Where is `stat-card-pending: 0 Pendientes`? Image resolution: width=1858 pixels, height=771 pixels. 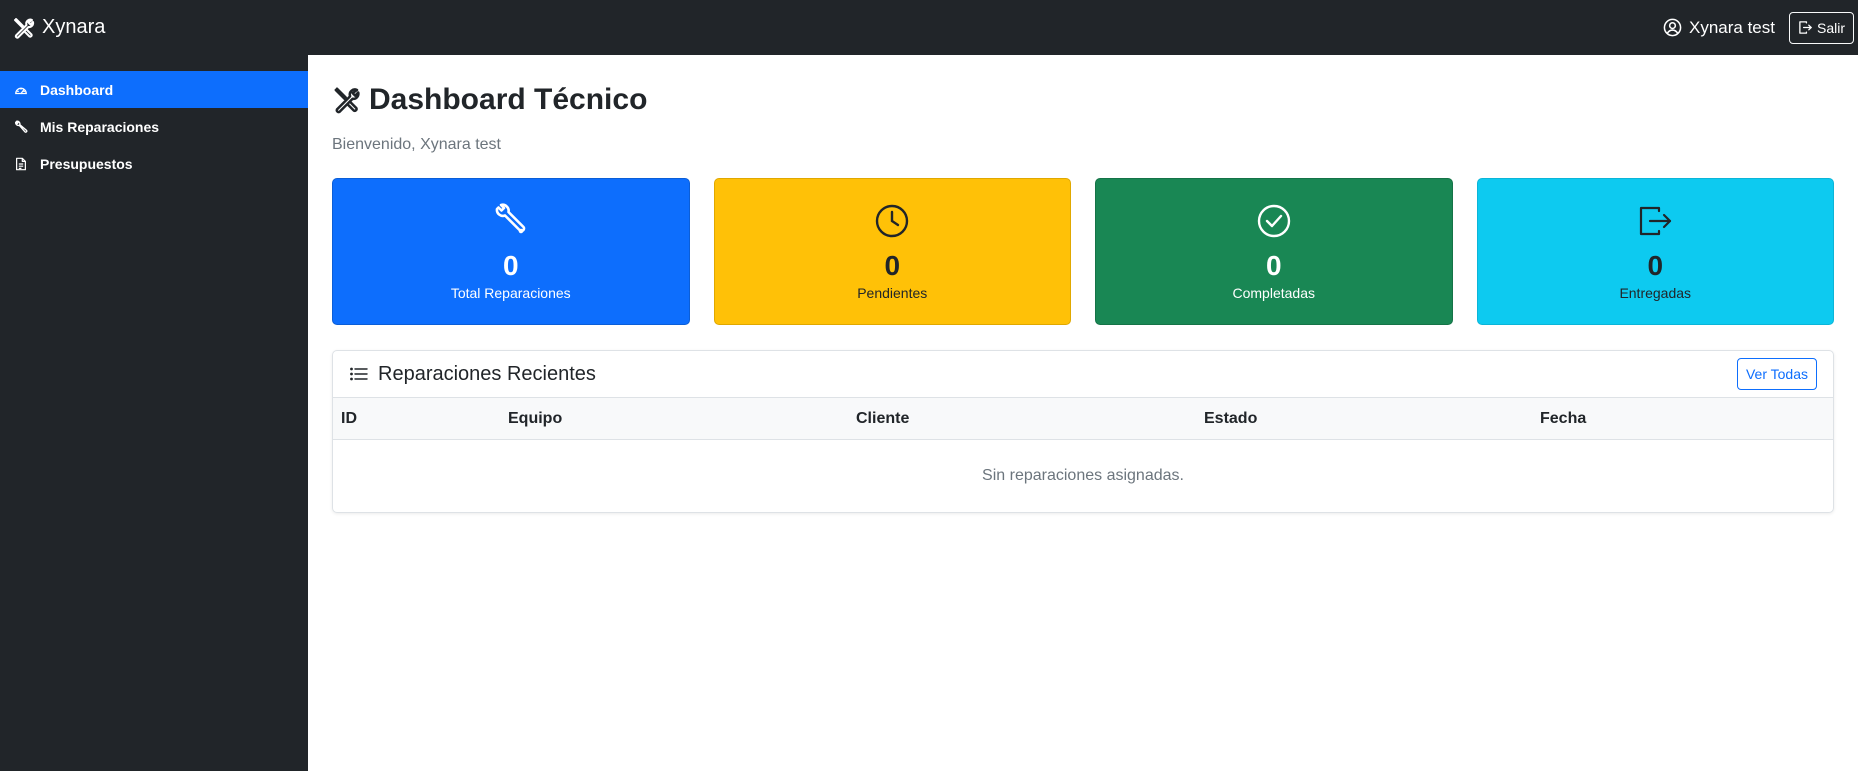
stat-card-pending: 0 Pendientes is located at coordinates (892, 251).